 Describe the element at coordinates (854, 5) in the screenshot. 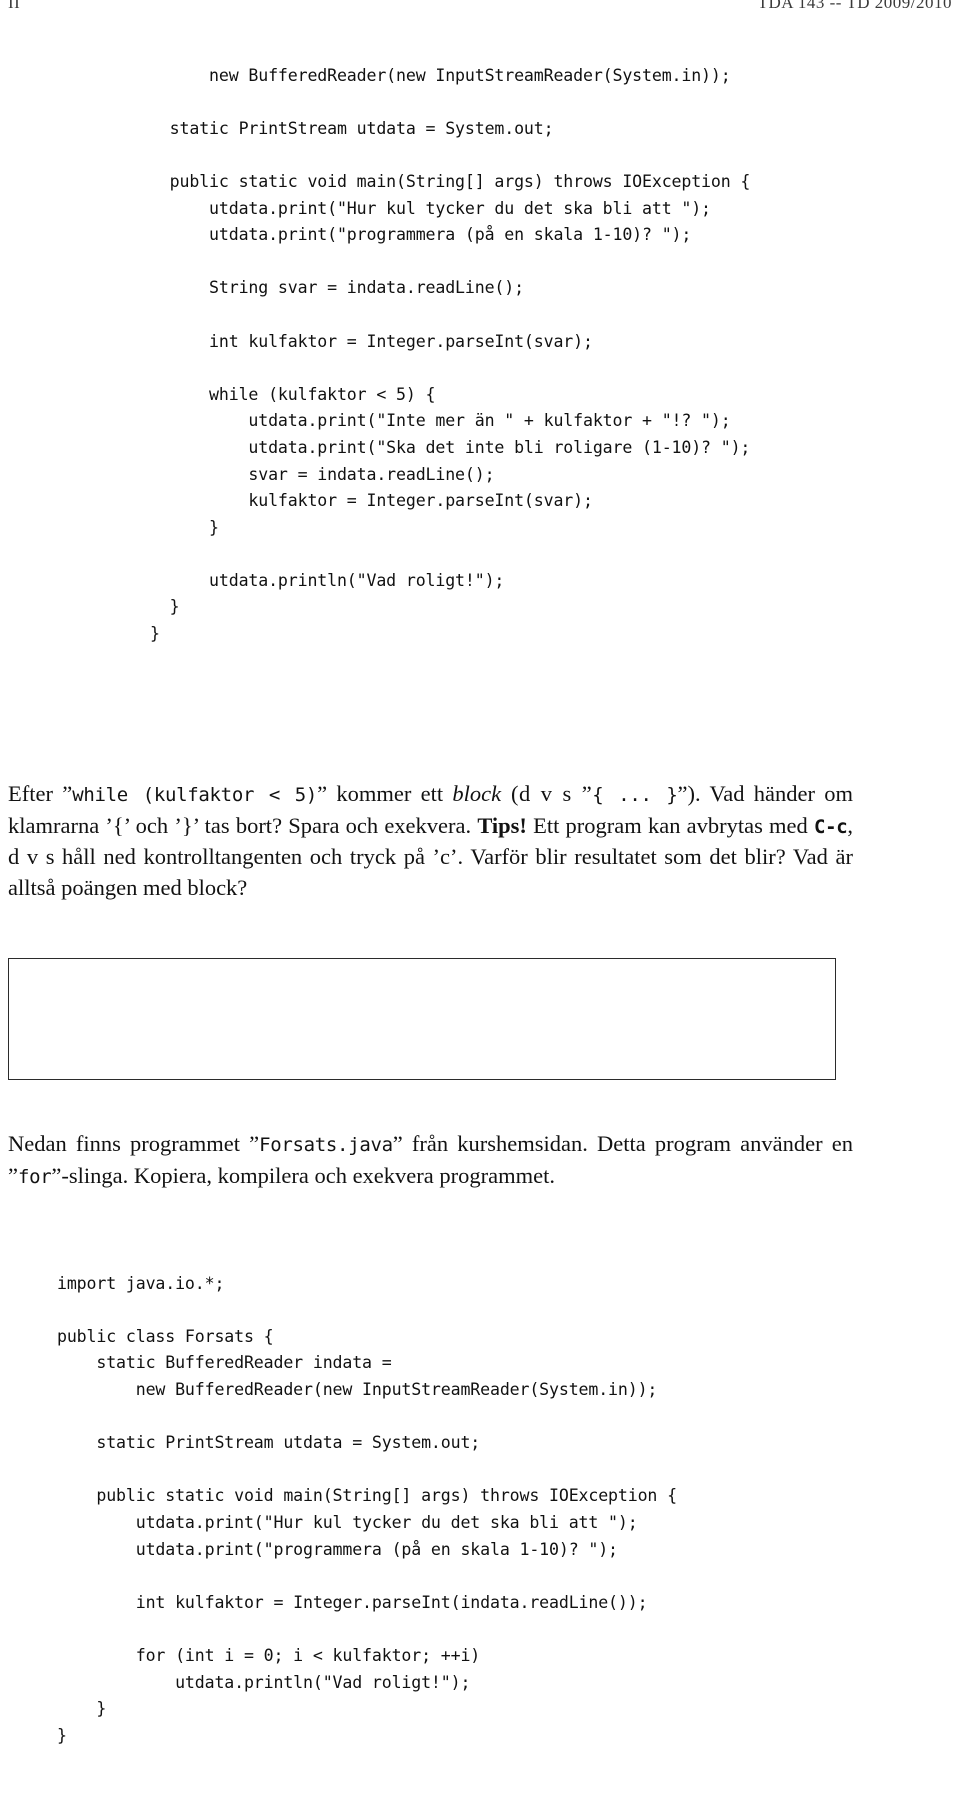

I see `header-right-text: TDA 143 -- TD 2009/2010` at that location.